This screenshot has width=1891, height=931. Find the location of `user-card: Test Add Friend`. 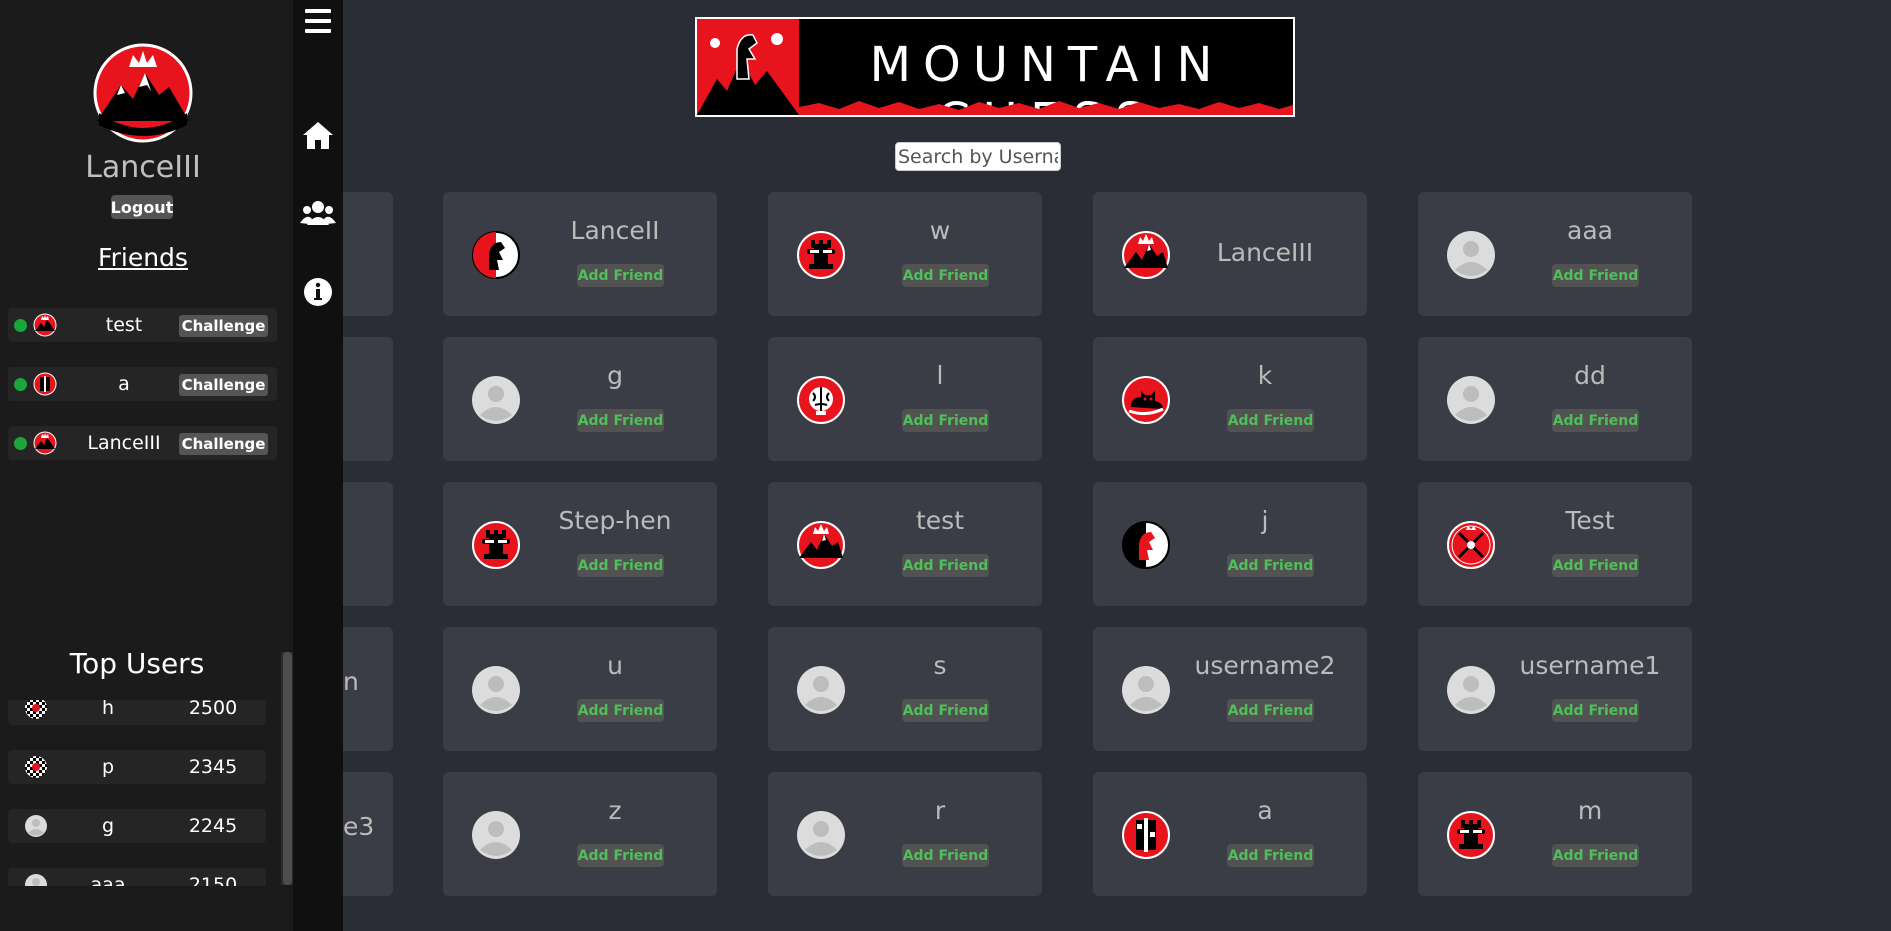

user-card: Test Add Friend is located at coordinates (1555, 544).